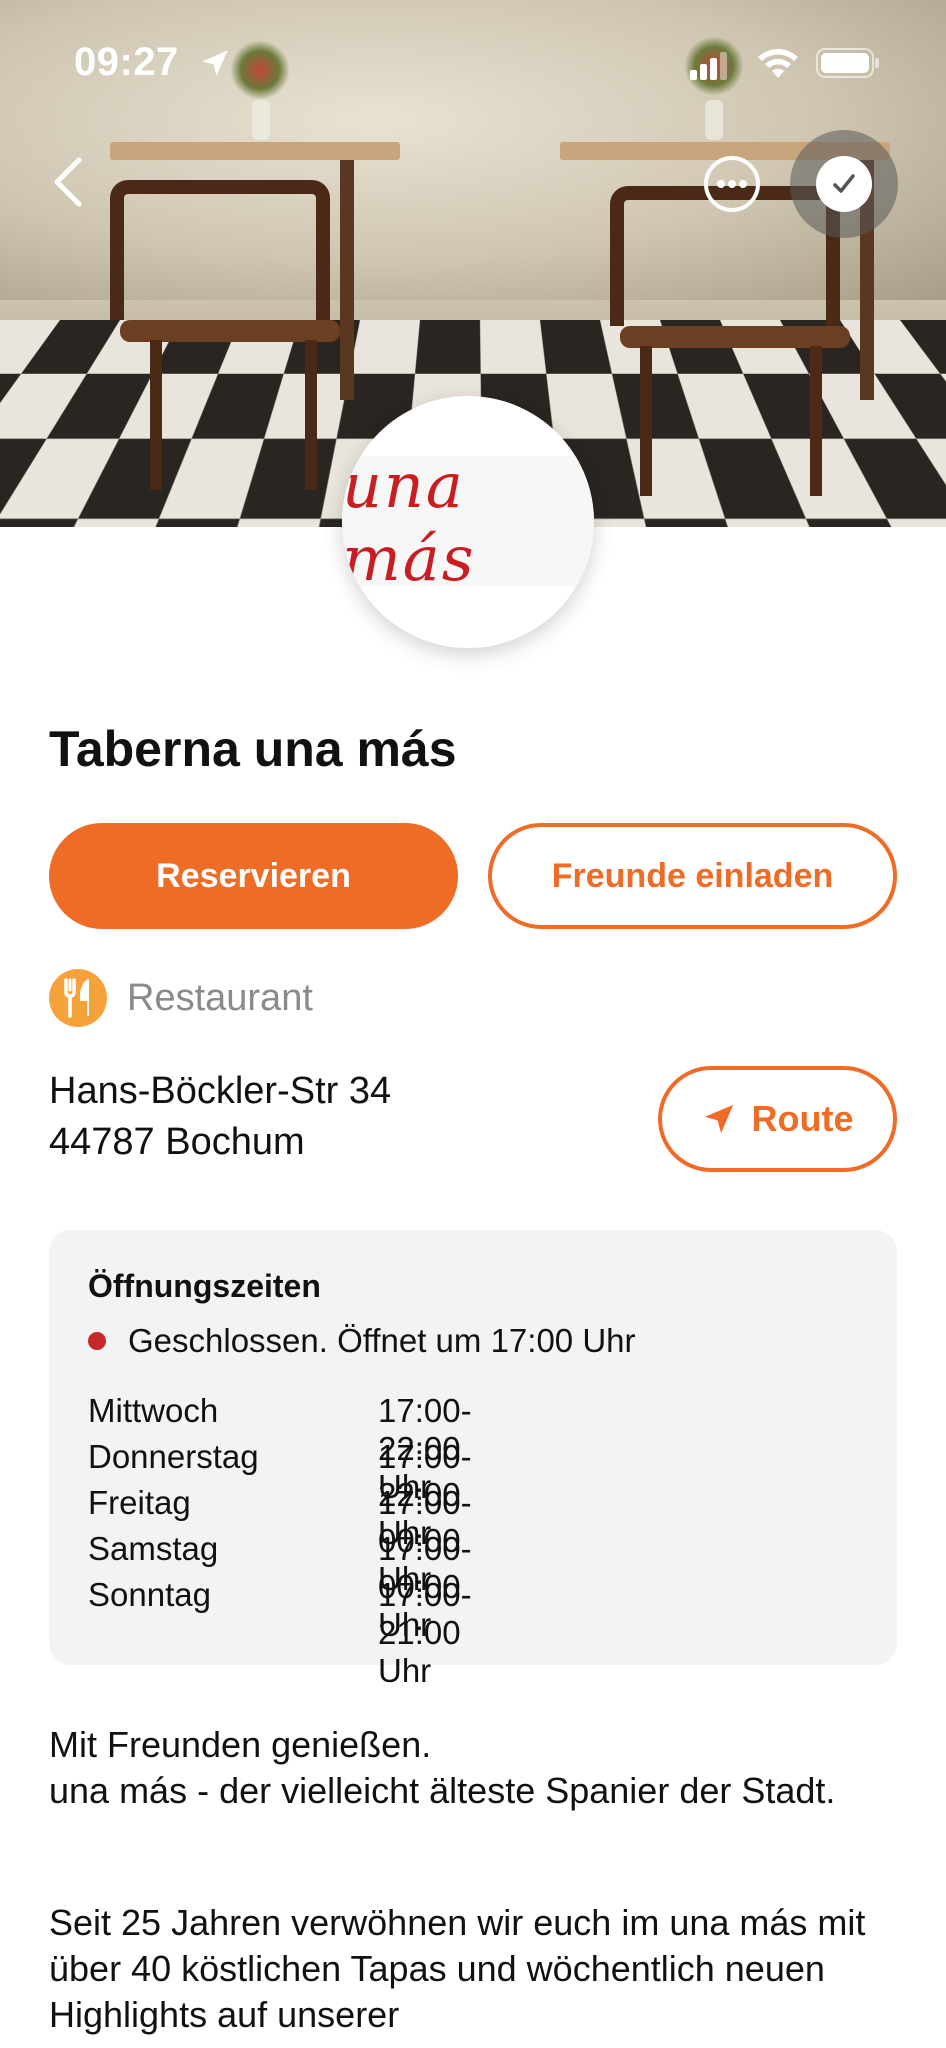 This screenshot has height=2048, width=946. I want to click on category-label: Restaurant, so click(220, 997).